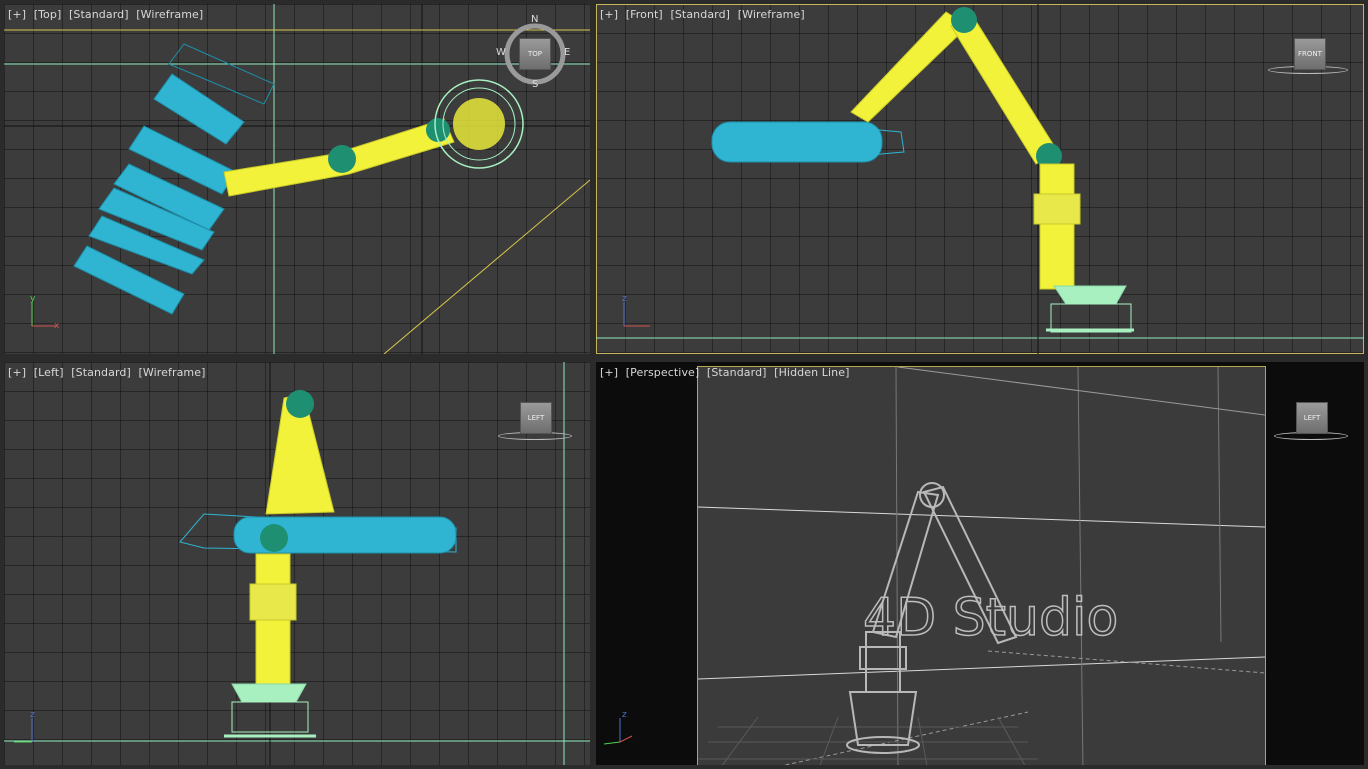 The width and height of the screenshot is (1368, 769). I want to click on view-type-label: [Perspective], so click(663, 372).